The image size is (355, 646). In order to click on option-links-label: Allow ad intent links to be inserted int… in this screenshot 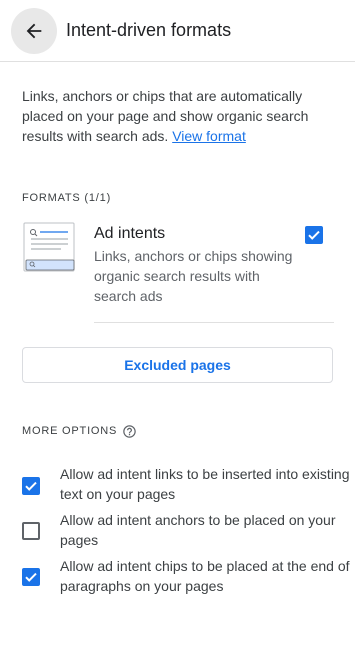, I will do `click(205, 484)`.